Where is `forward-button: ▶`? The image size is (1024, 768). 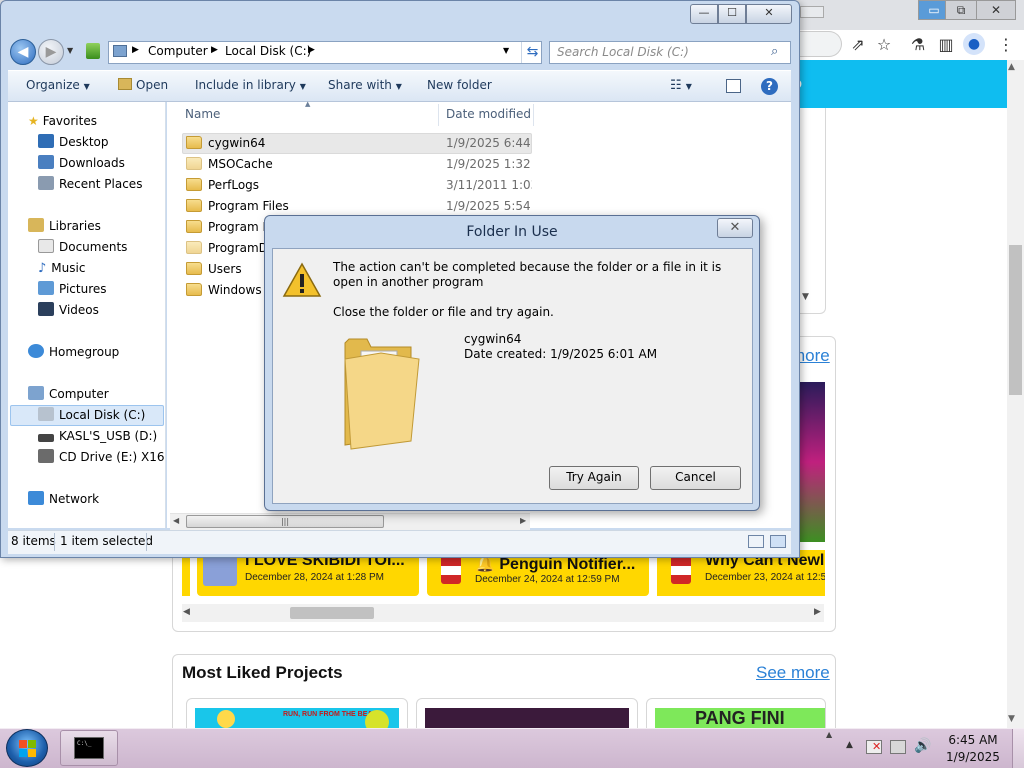
forward-button: ▶ is located at coordinates (51, 52).